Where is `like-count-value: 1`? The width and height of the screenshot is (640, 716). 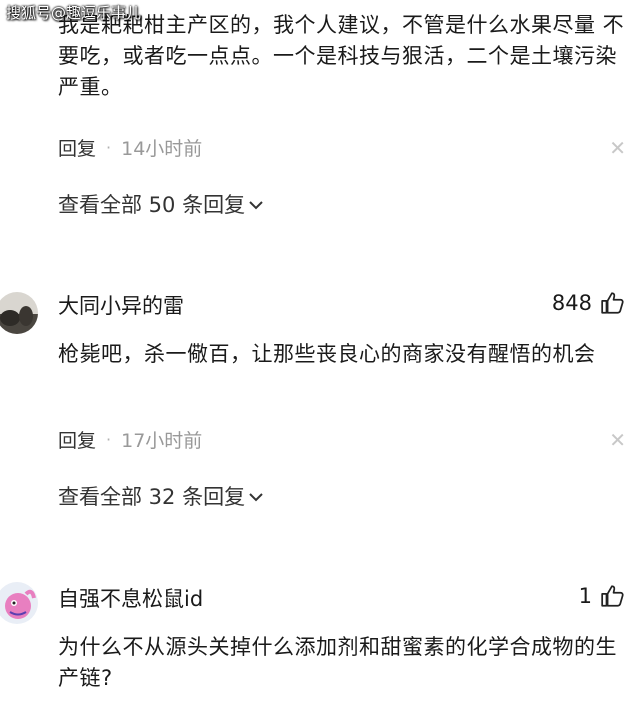 like-count-value: 1 is located at coordinates (585, 596).